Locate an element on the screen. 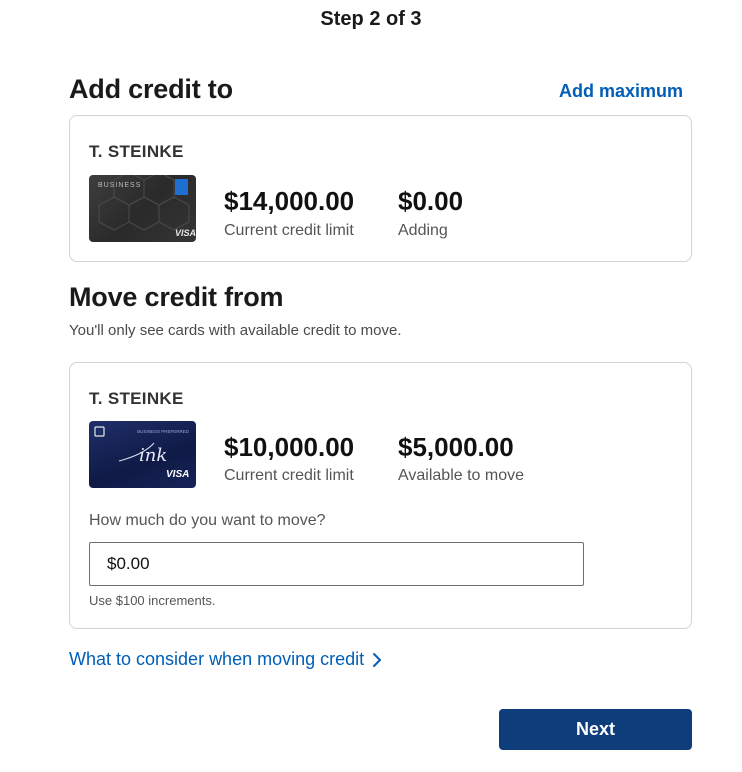 The height and width of the screenshot is (772, 742). consider-link: What to consider when moving credit is located at coordinates (225, 659).